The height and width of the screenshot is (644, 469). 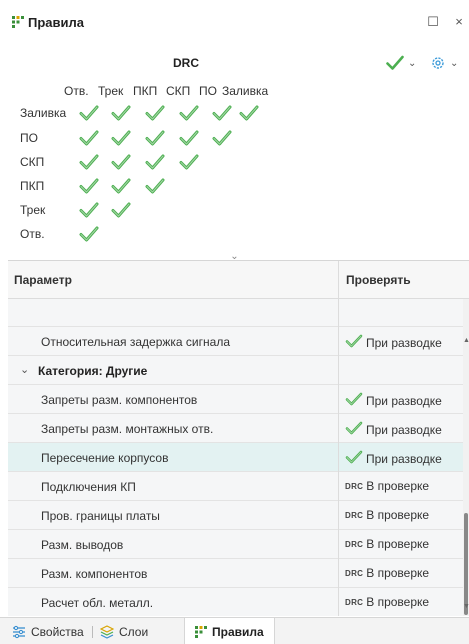 I want to click on rules-grid-icon, so click(x=18, y=22).